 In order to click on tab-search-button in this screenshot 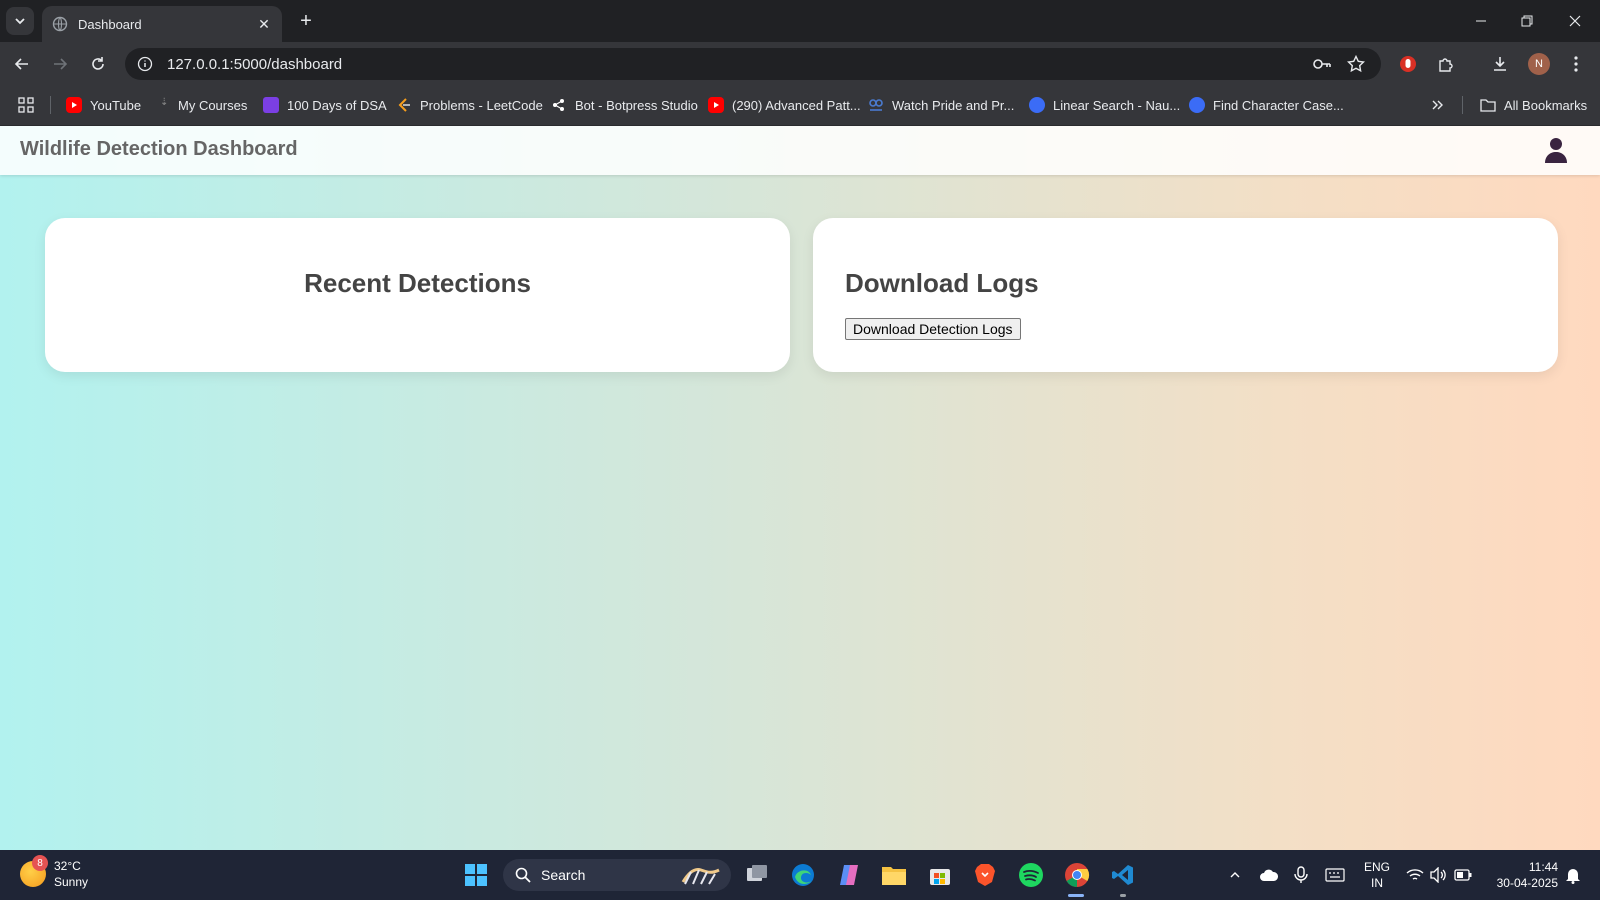, I will do `click(20, 21)`.